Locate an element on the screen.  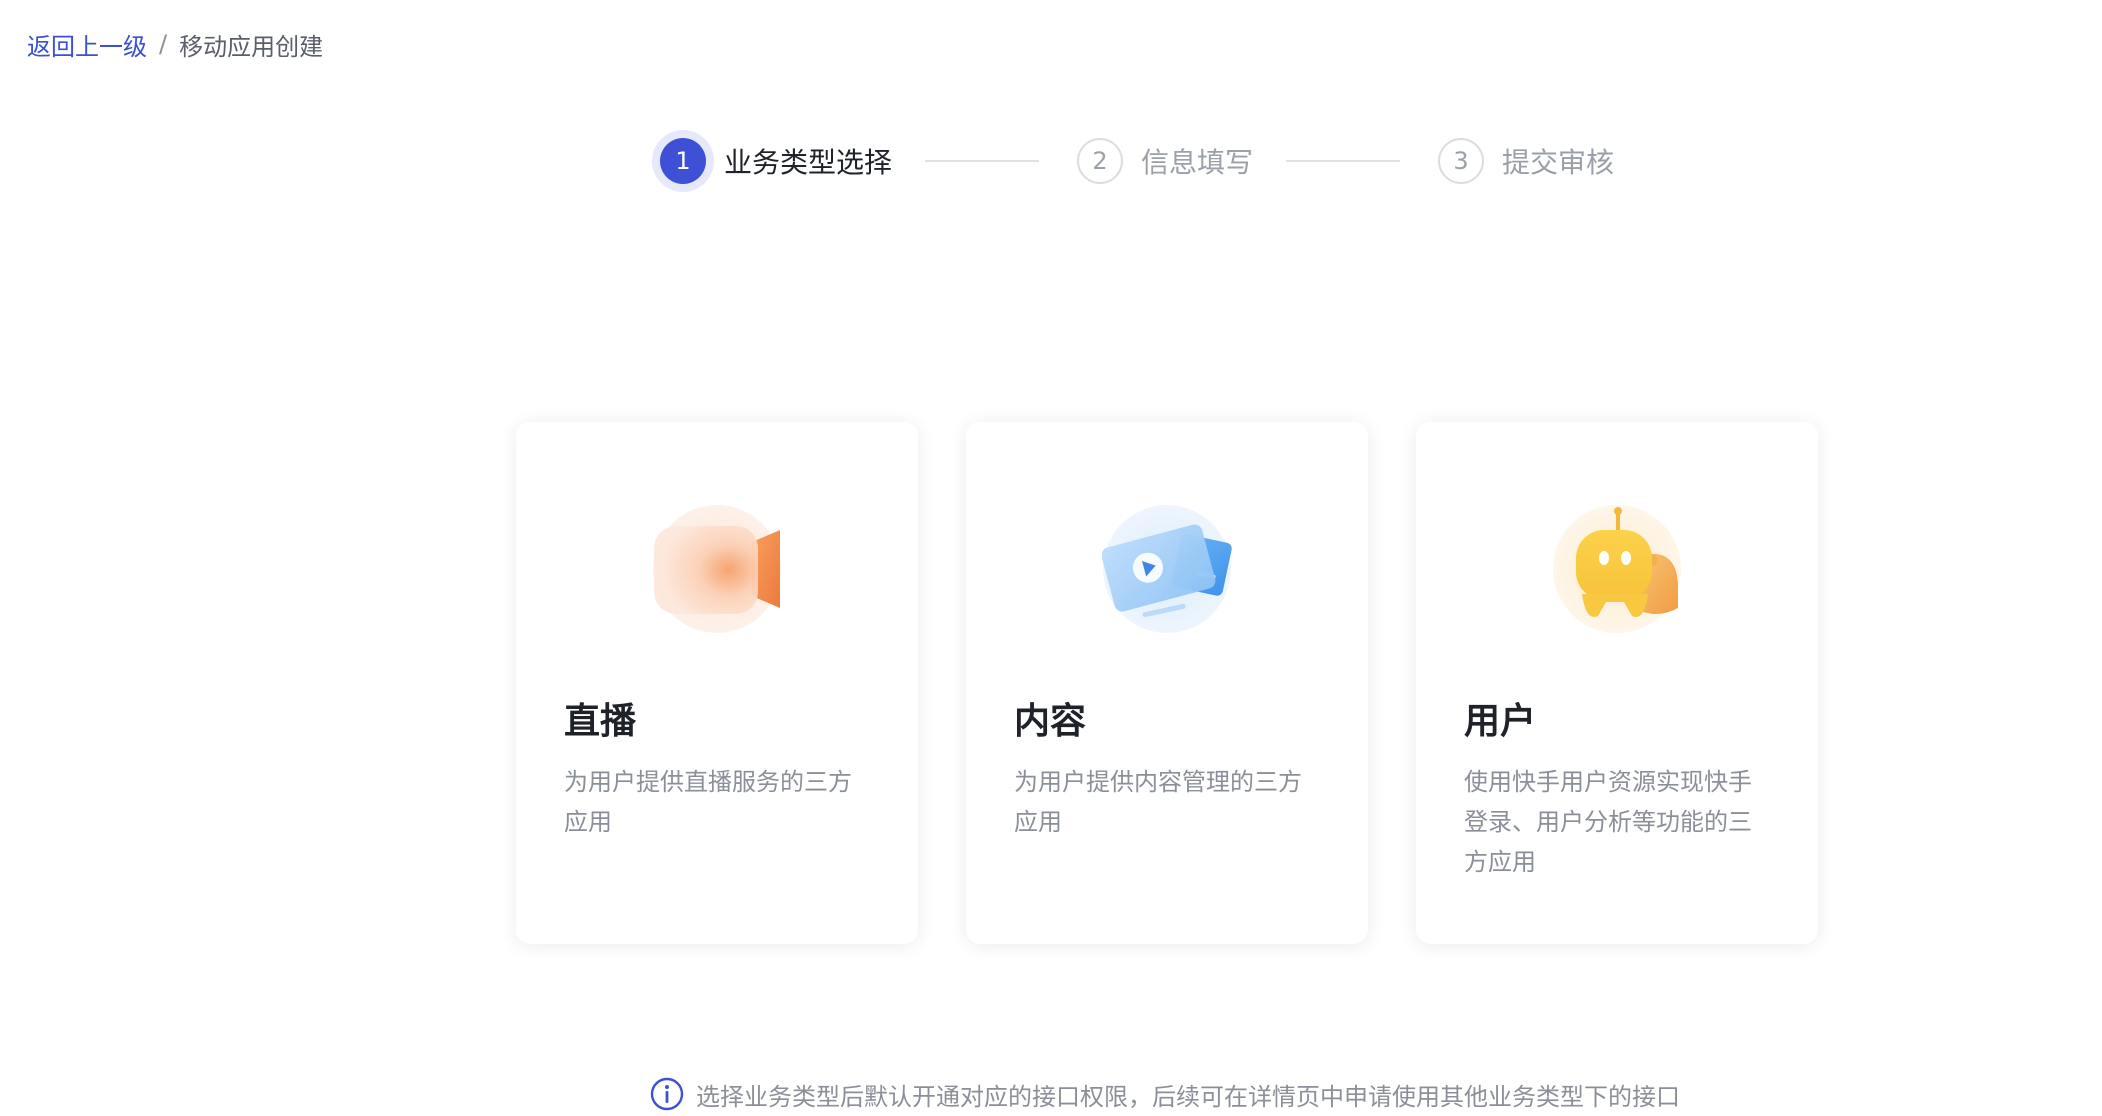
card-title: 直播 is located at coordinates (600, 721).